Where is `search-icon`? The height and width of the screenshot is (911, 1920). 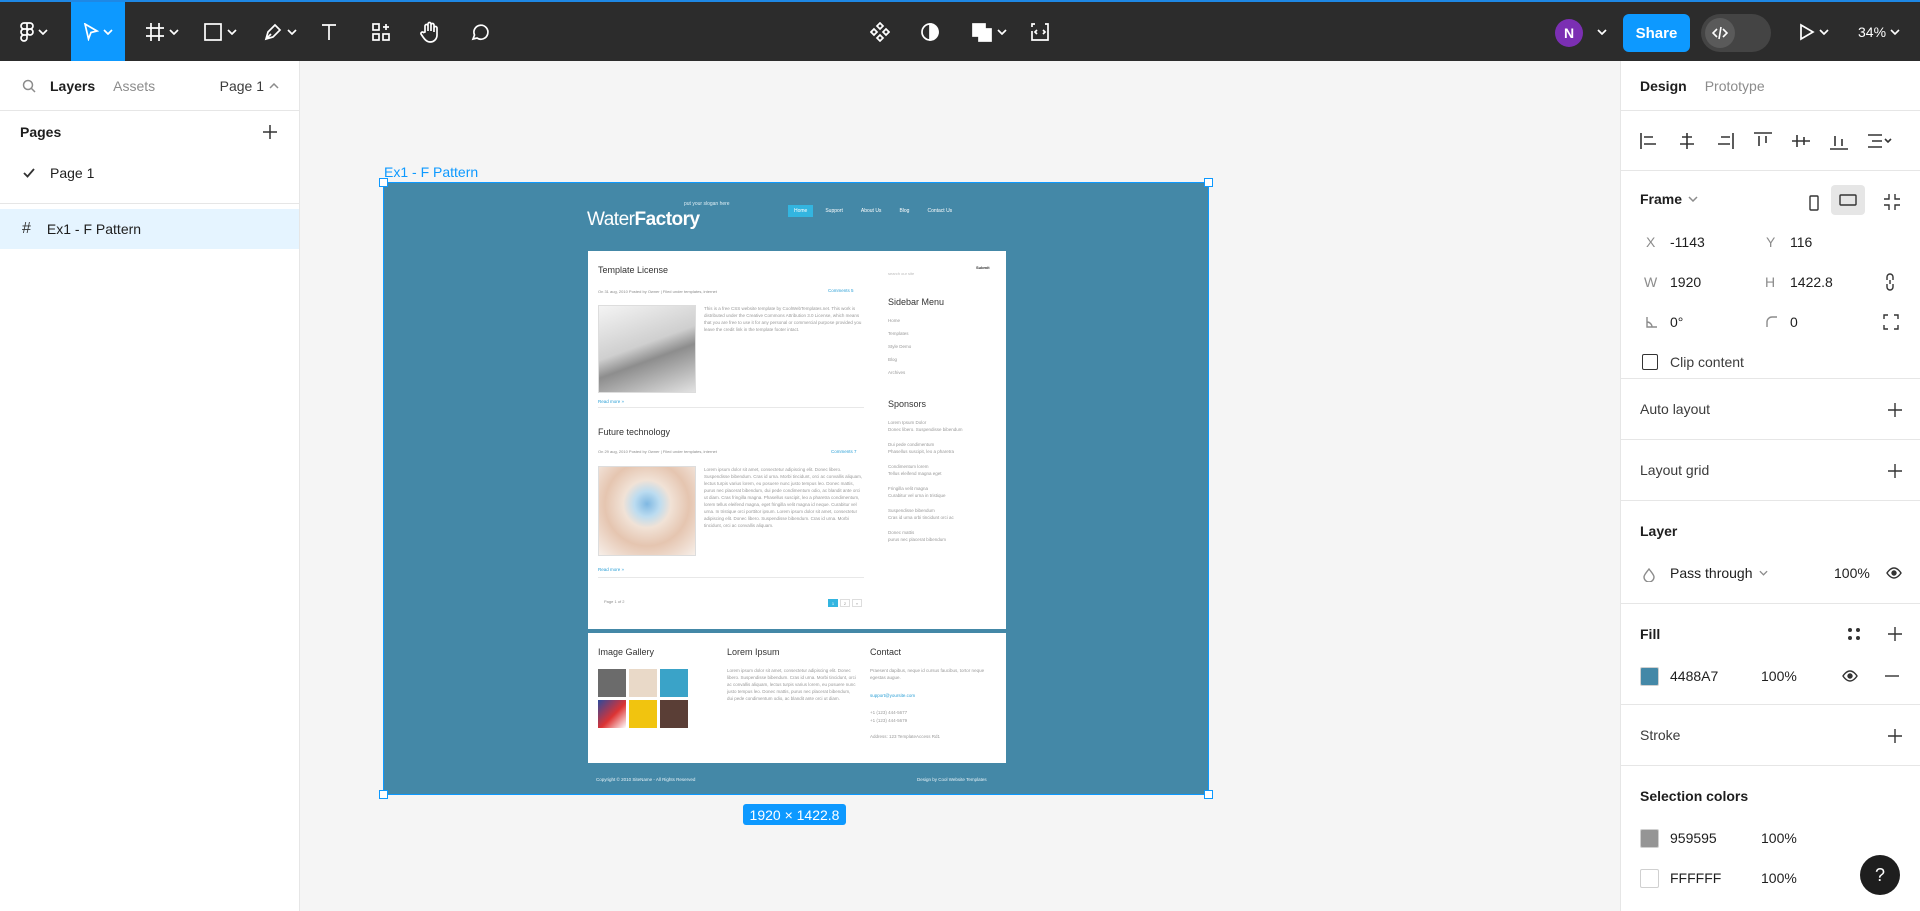
search-icon is located at coordinates (29, 86).